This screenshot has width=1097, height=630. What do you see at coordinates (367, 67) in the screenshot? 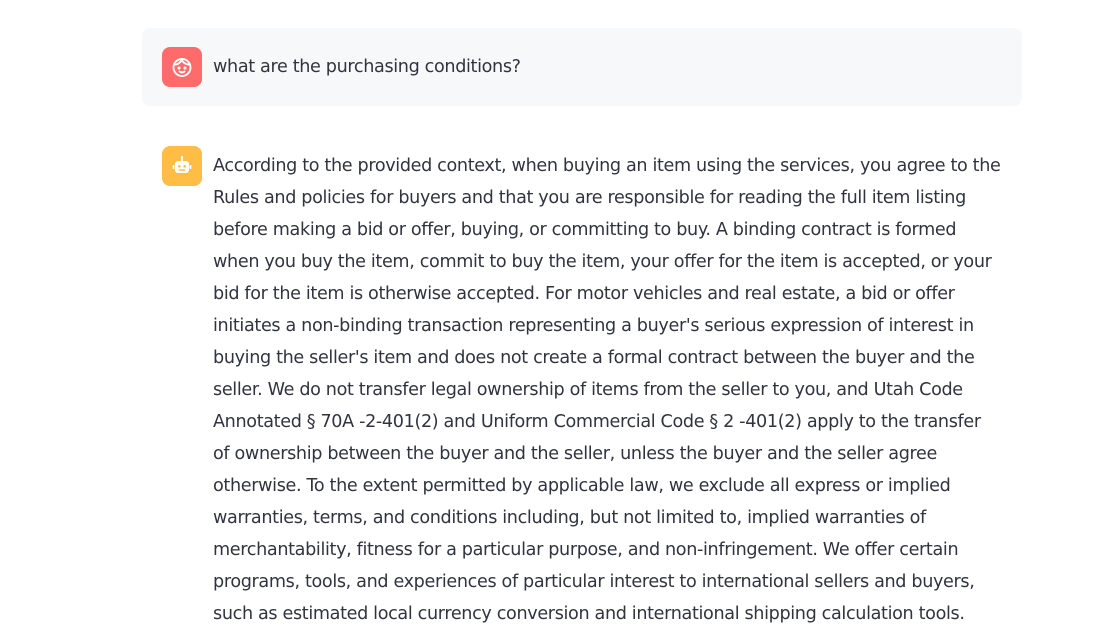
I see `user-message-text: what are the purchasing conditions?` at bounding box center [367, 67].